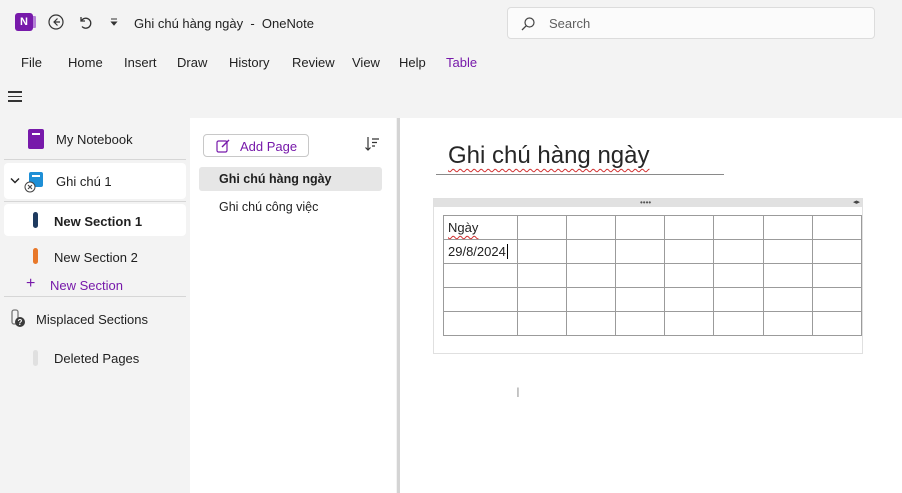  I want to click on tab-history: History, so click(249, 62).